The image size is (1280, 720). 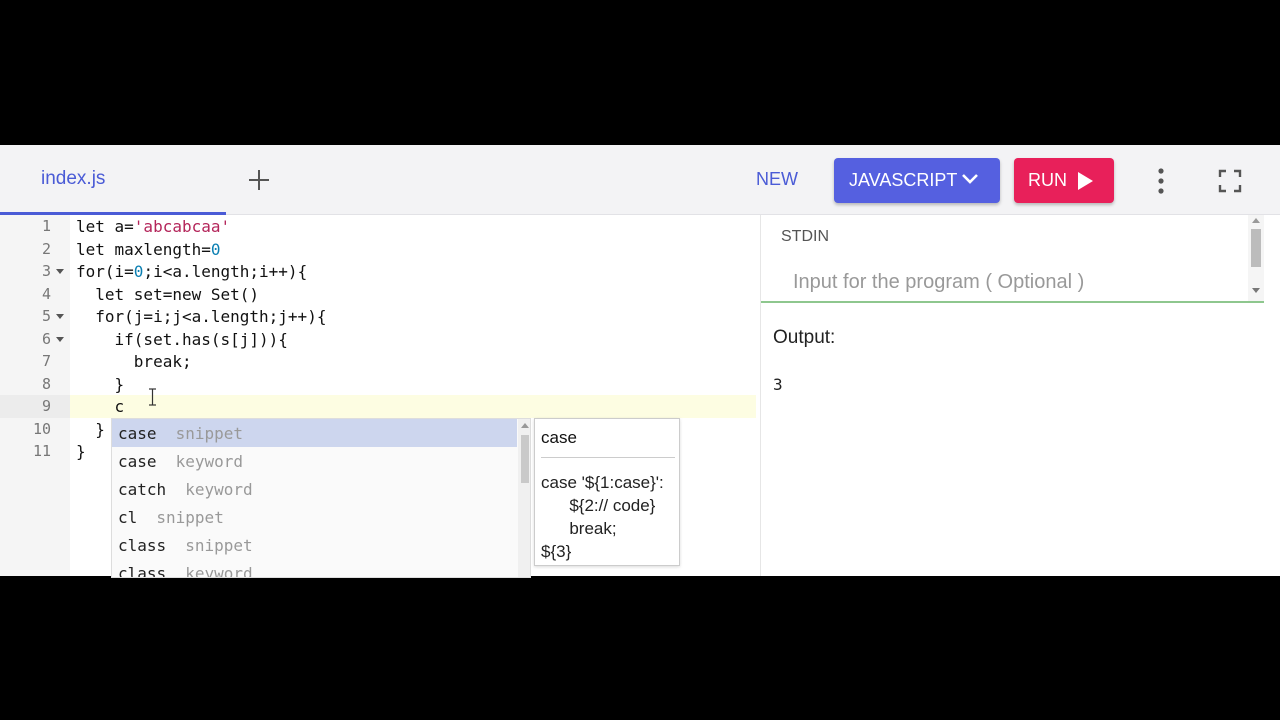 What do you see at coordinates (608, 457) in the screenshot?
I see `doc-divider` at bounding box center [608, 457].